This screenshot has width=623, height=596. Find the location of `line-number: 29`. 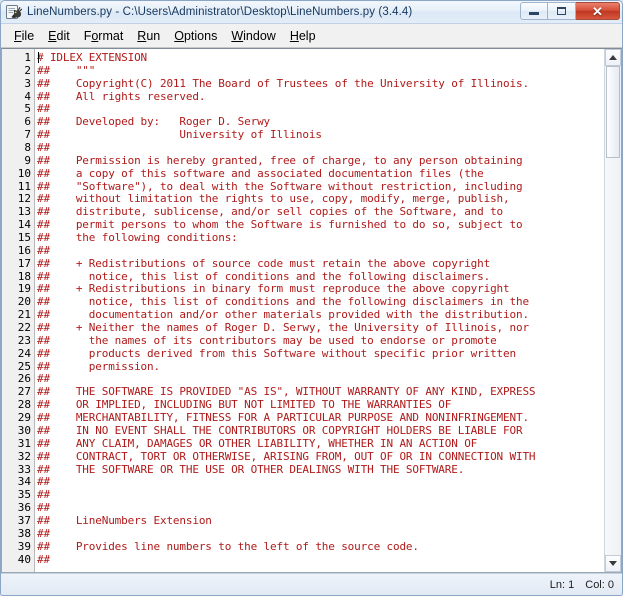

line-number: 29 is located at coordinates (24, 418).